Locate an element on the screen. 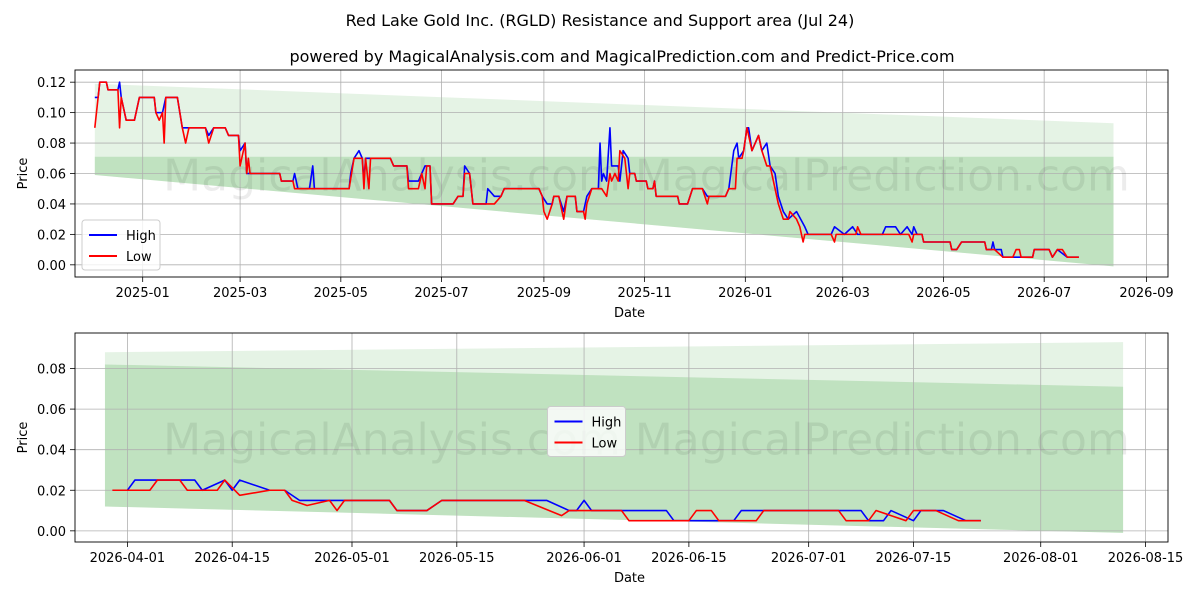  x-tick-label: 2026-05-15 is located at coordinates (457, 558).